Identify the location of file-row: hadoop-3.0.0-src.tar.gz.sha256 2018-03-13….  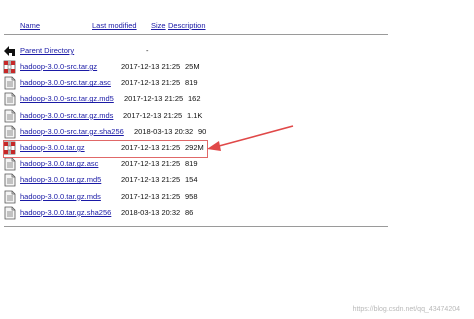
(108, 132).